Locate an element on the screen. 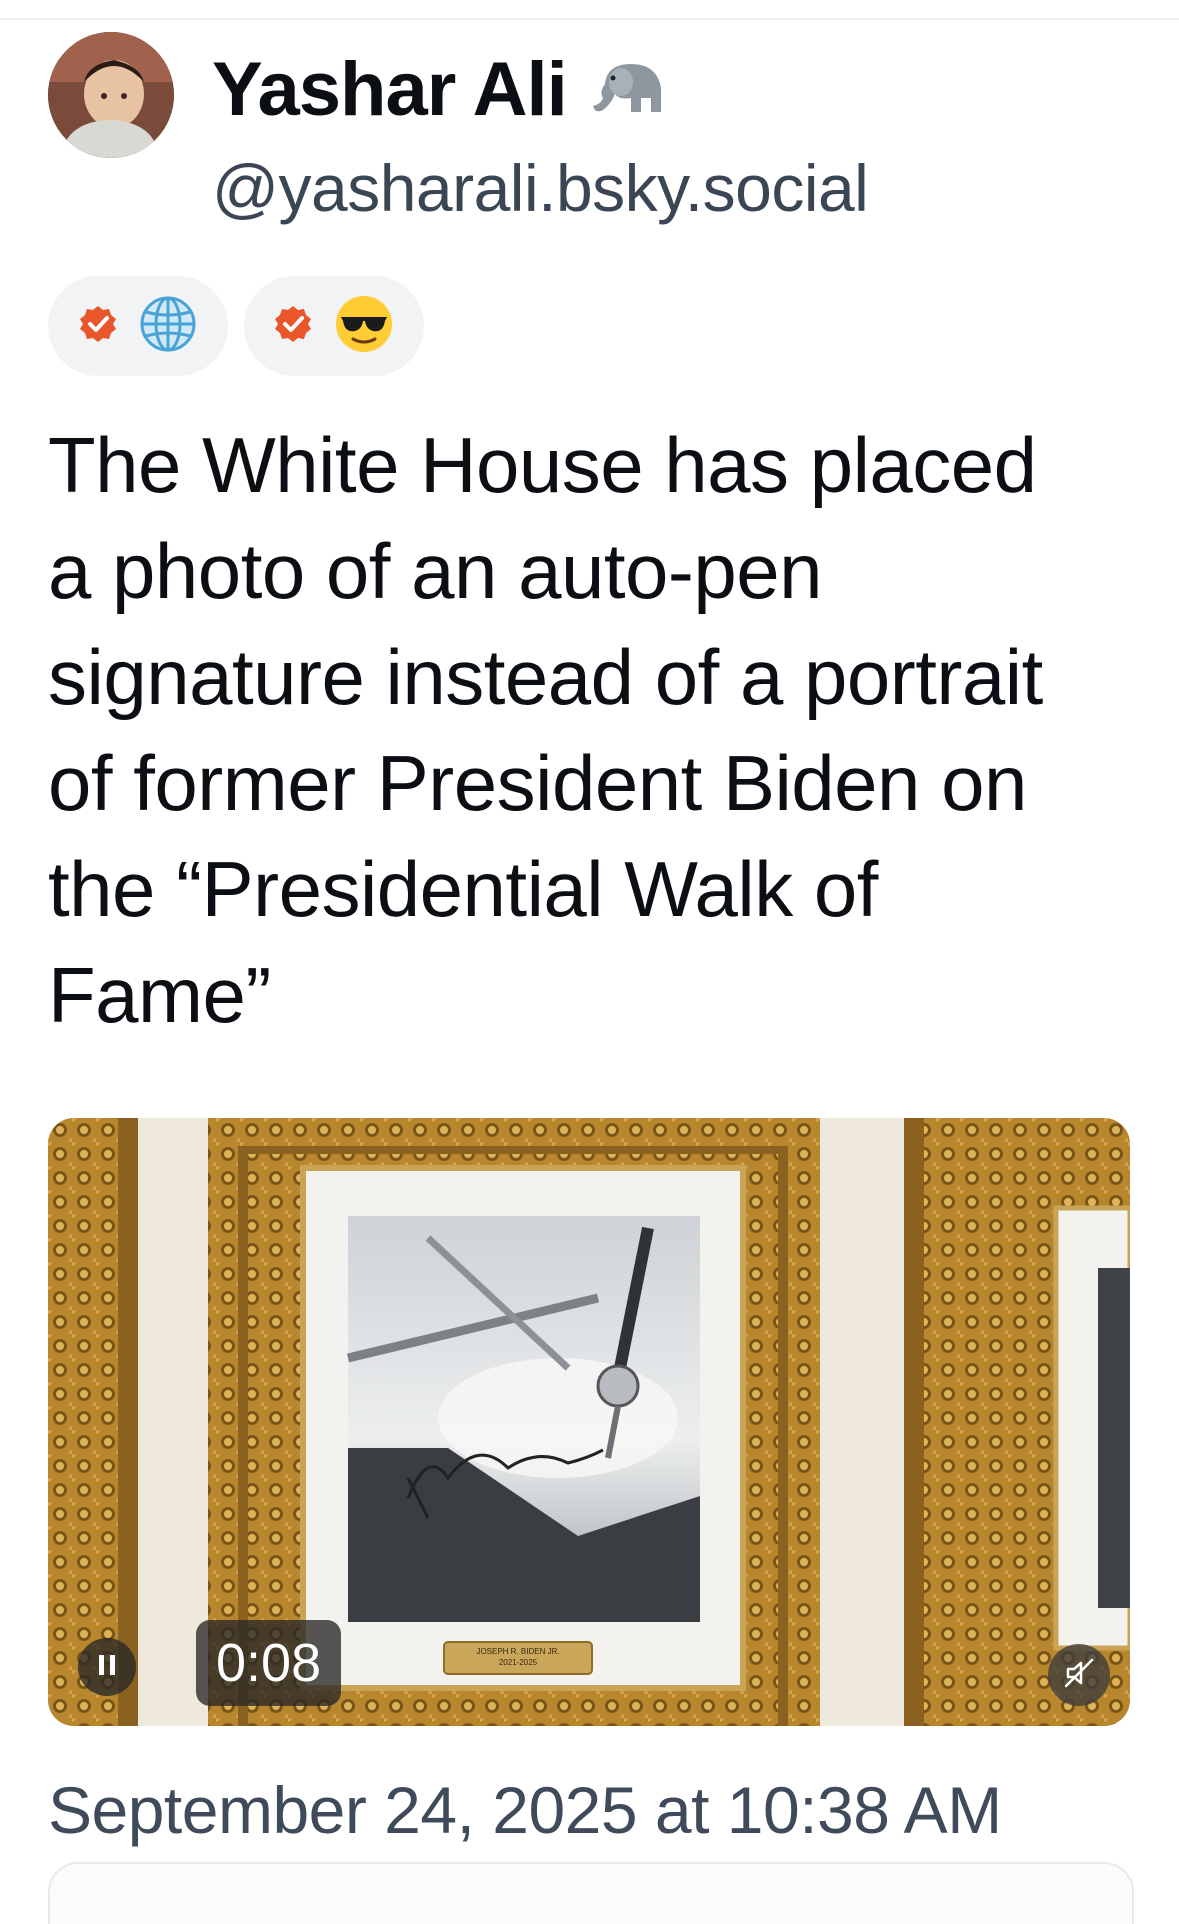 The image size is (1179, 1924). author-handle: @yasharali.bsky.social is located at coordinates (540, 188).